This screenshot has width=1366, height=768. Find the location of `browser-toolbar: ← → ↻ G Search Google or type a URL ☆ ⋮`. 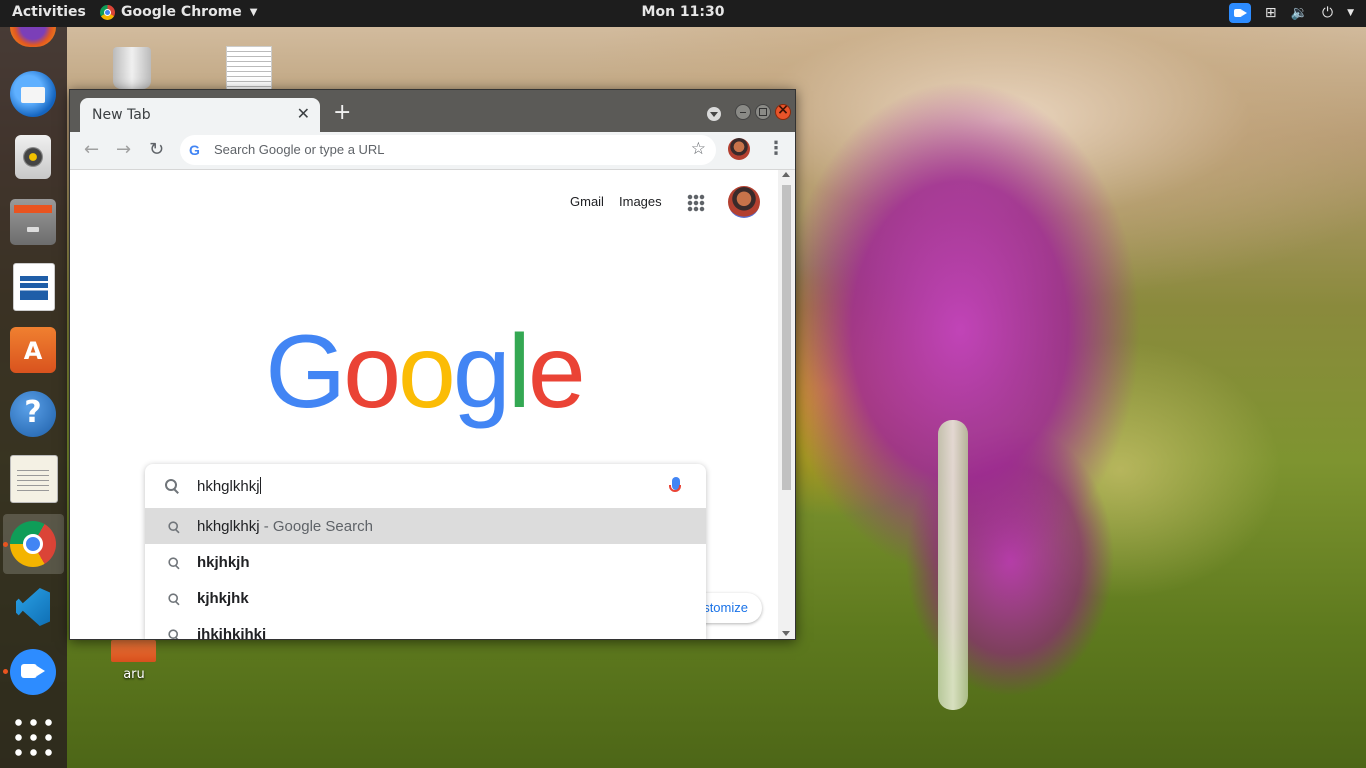

browser-toolbar: ← → ↻ G Search Google or type a URL ☆ ⋮ is located at coordinates (432, 151).